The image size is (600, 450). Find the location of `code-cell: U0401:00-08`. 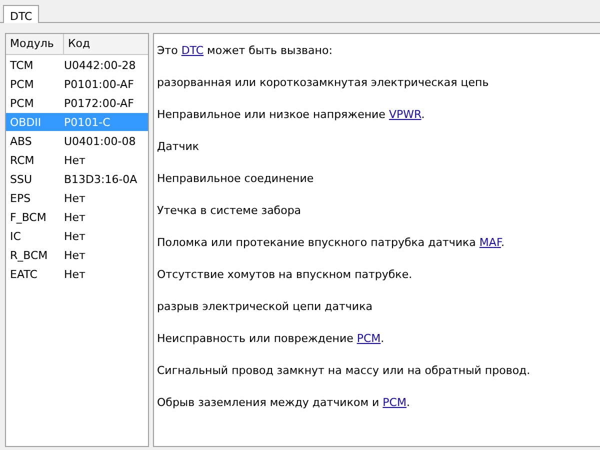

code-cell: U0401:00-08 is located at coordinates (99, 141).